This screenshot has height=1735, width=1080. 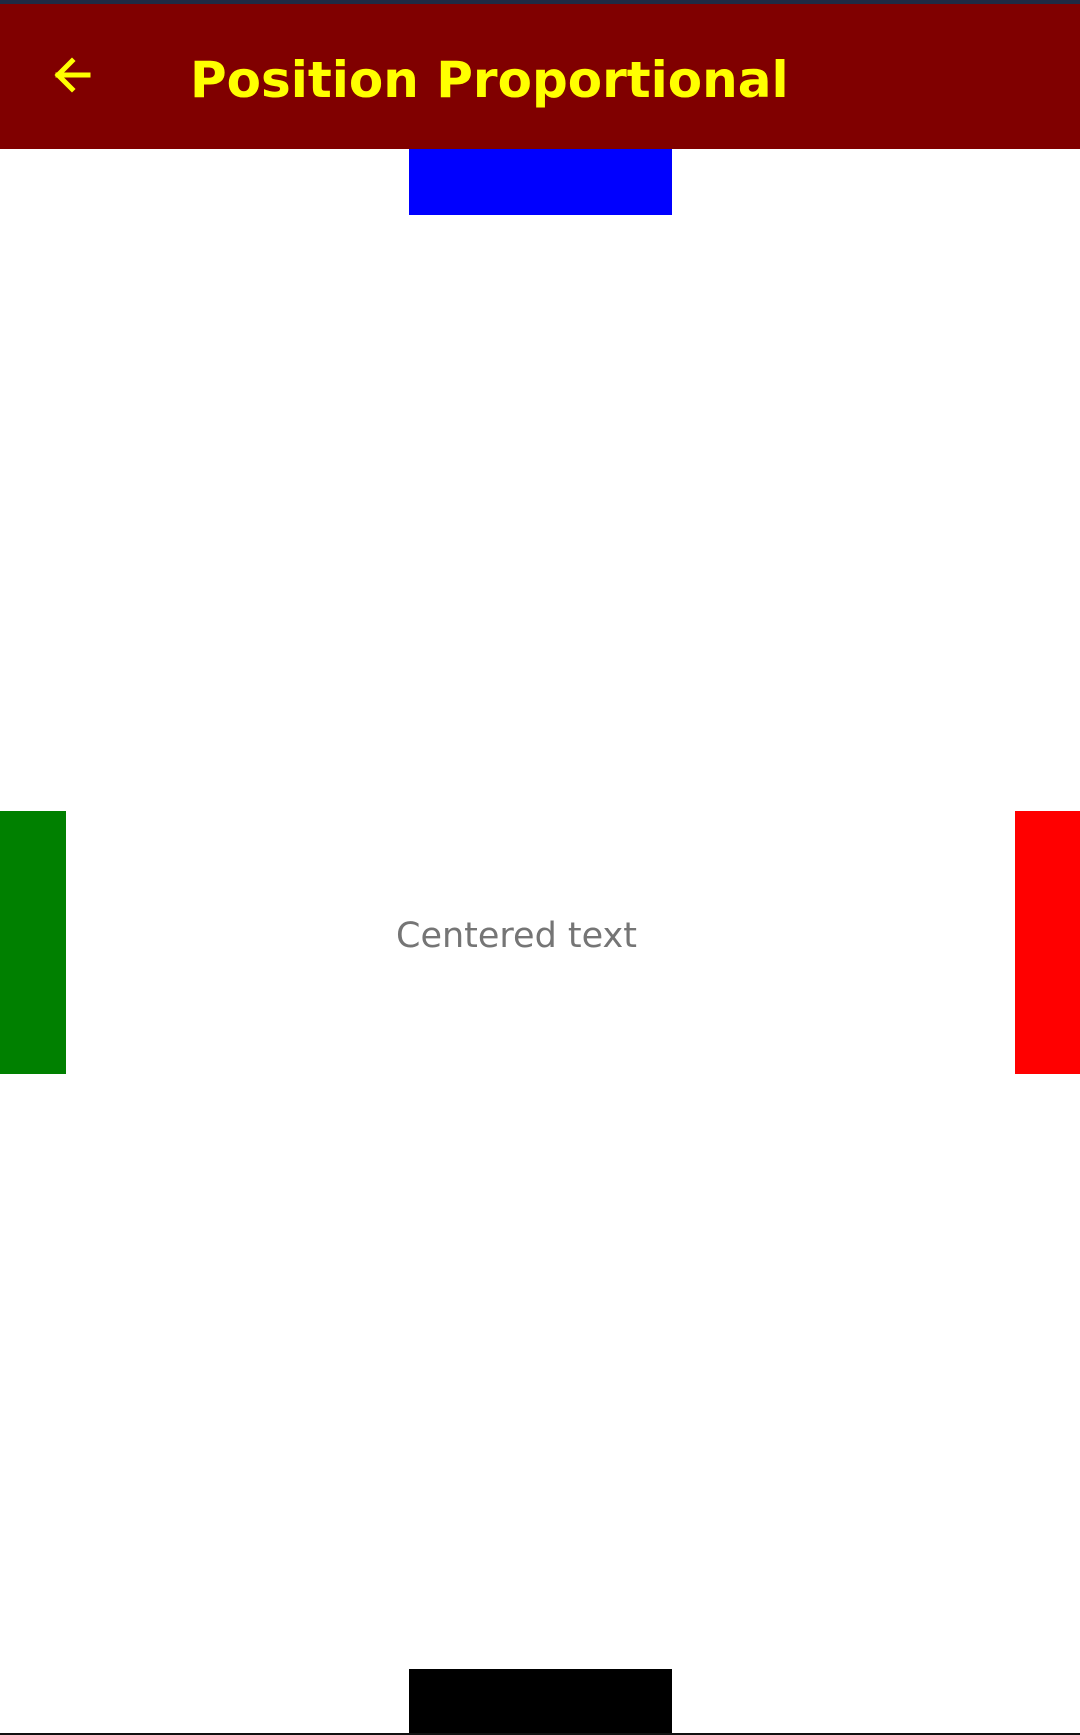 I want to click on back-button, so click(x=72, y=75).